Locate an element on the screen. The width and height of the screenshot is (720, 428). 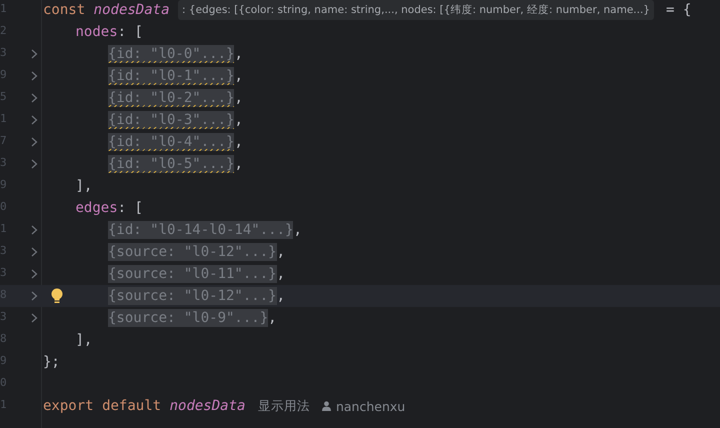
folded-code: {source: "l0-11"...} is located at coordinates (192, 274).